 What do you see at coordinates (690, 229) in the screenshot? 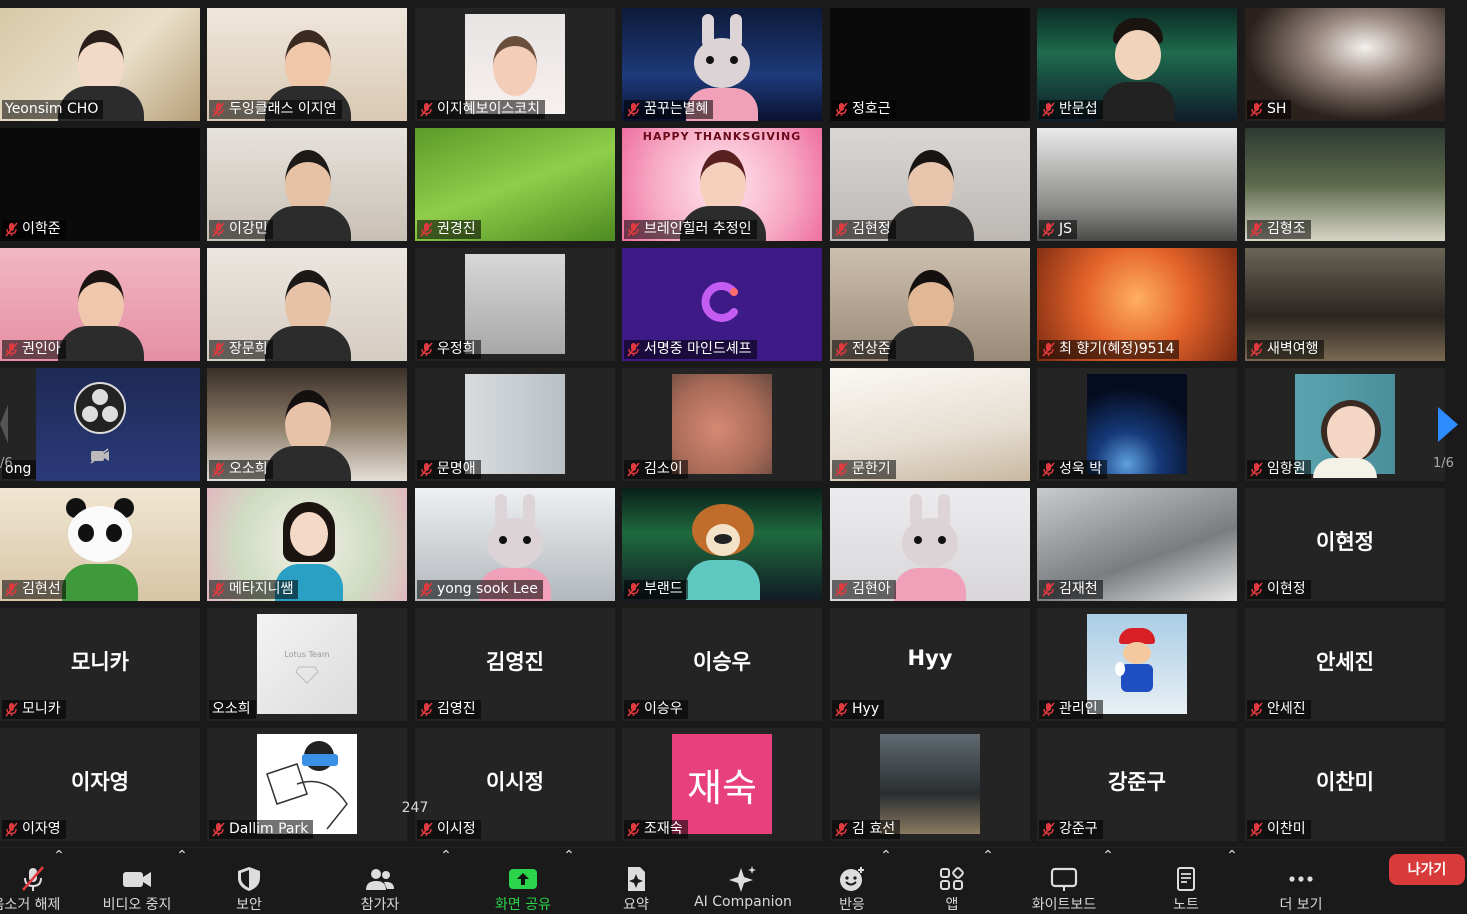
I see `participant-name-label: 브레인힐러 추정인` at bounding box center [690, 229].